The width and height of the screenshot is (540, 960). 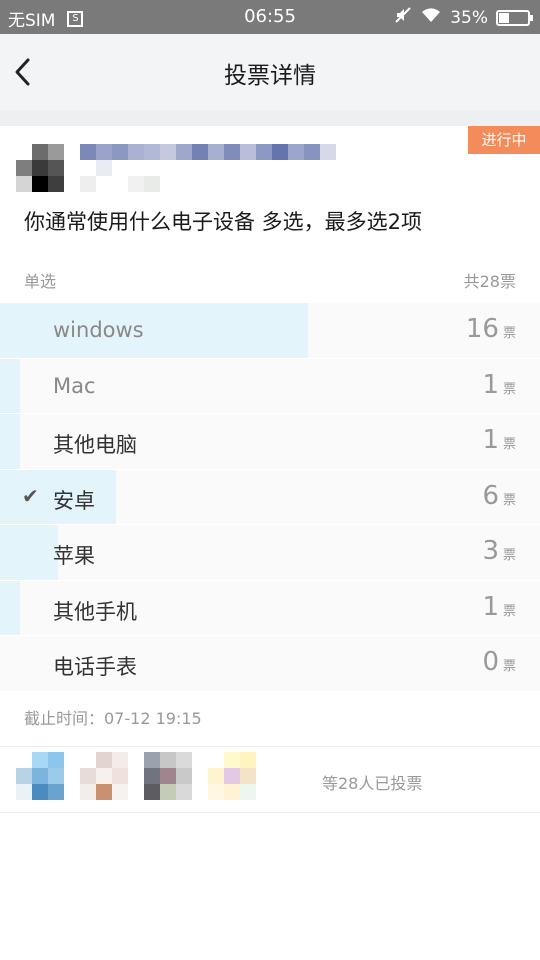 What do you see at coordinates (489, 281) in the screenshot?
I see `total-votes: 共28票` at bounding box center [489, 281].